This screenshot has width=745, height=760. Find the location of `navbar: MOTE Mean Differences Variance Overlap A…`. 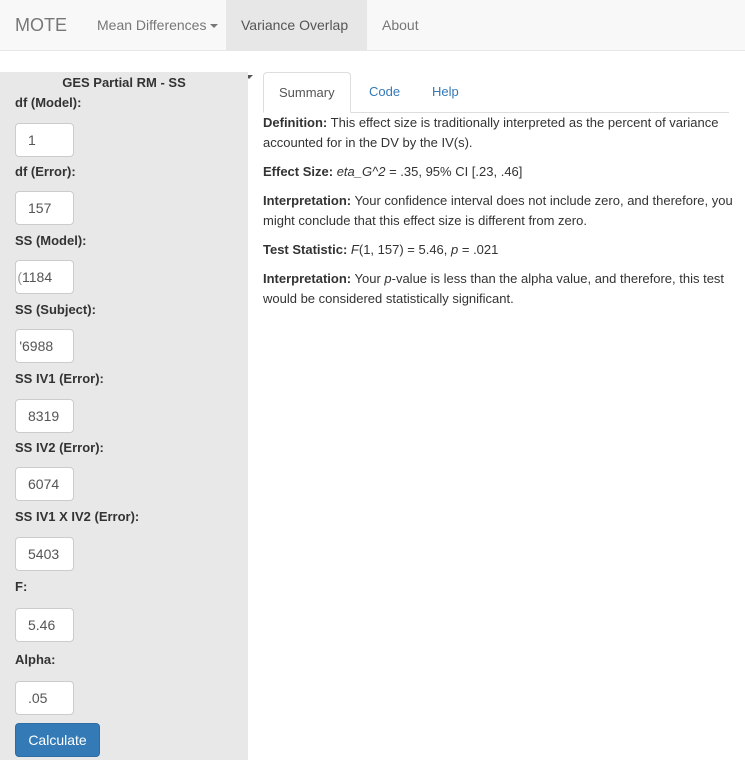

navbar: MOTE Mean Differences Variance Overlap A… is located at coordinates (372, 40).